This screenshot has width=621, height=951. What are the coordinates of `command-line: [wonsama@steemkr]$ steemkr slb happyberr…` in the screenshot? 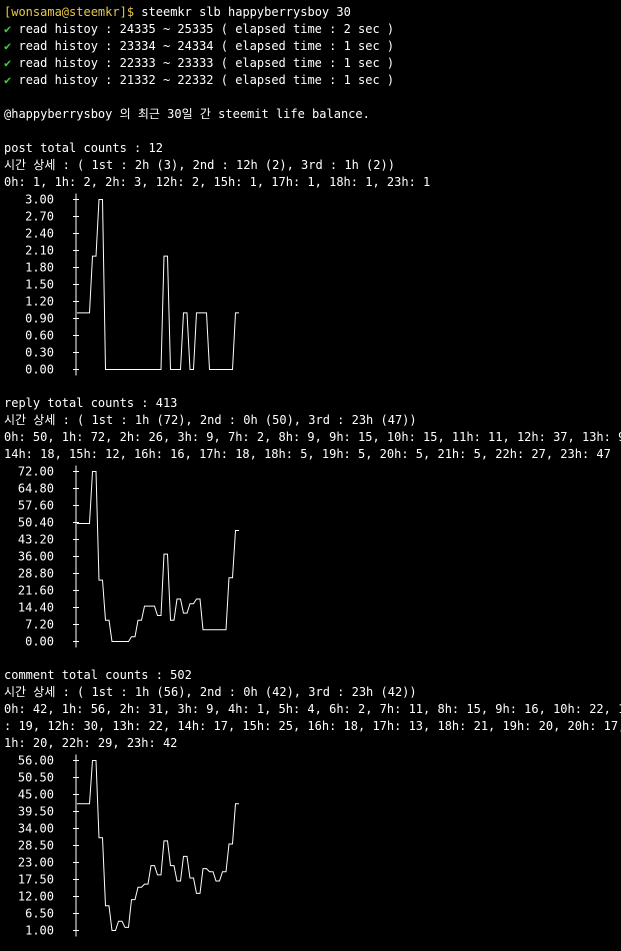 It's located at (312, 12).